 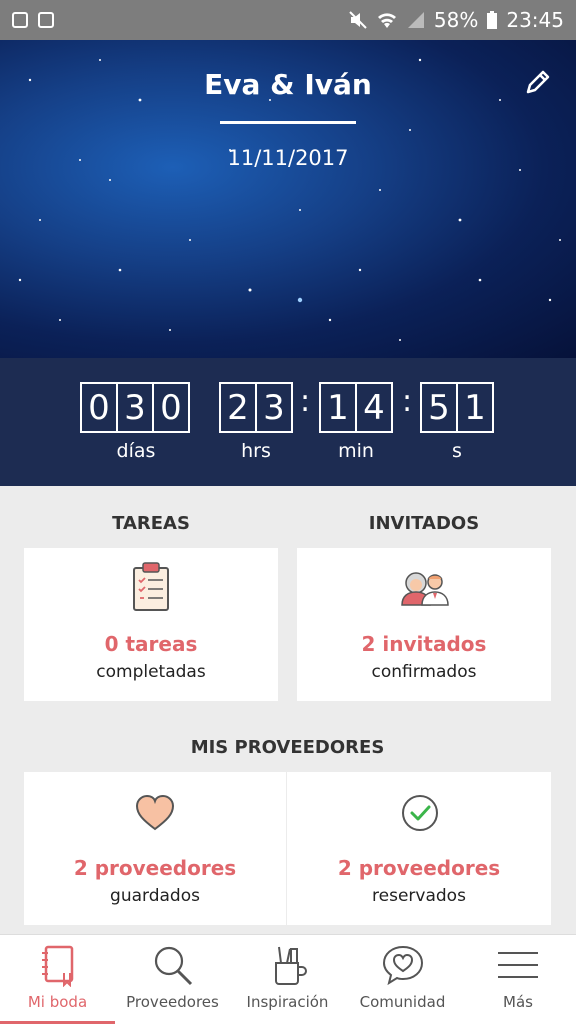 I want to click on nav-label: Inspiración, so click(x=287, y=1002).